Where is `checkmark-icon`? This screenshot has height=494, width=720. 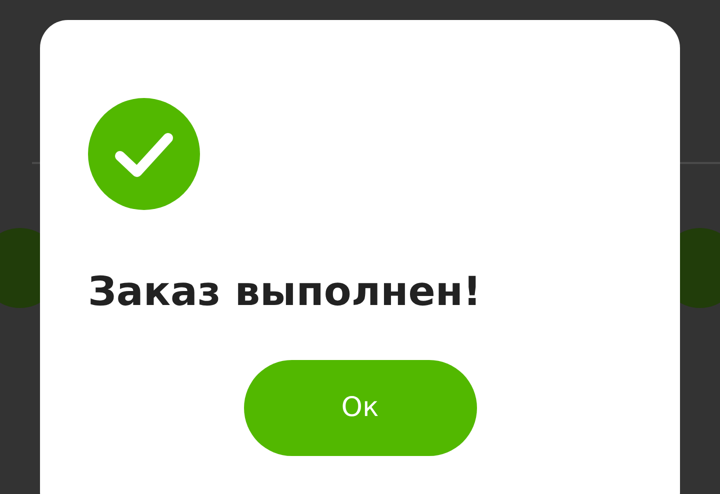 checkmark-icon is located at coordinates (144, 154).